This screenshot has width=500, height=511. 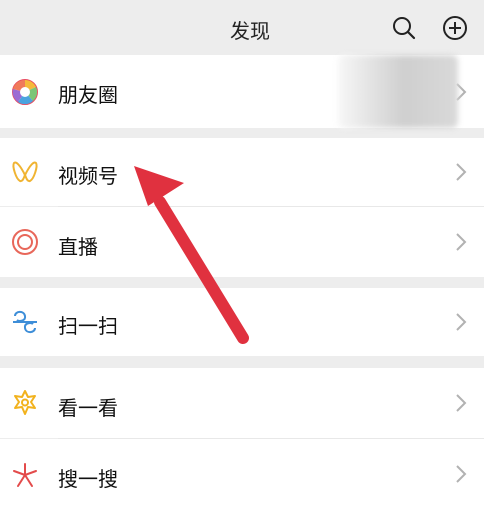 What do you see at coordinates (404, 28) in the screenshot?
I see `search-icon` at bounding box center [404, 28].